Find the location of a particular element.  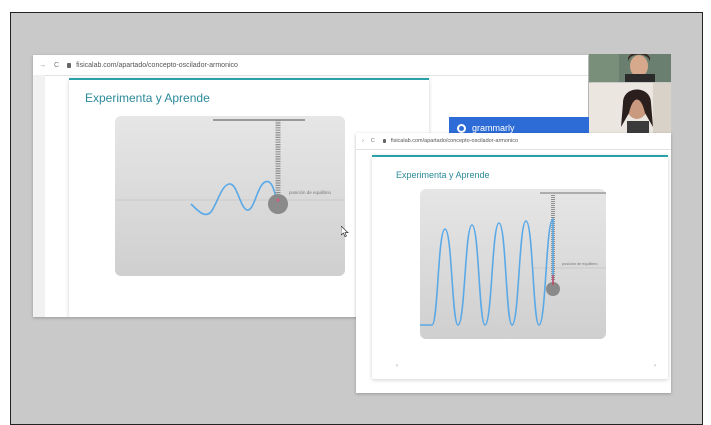

lock-icon is located at coordinates (69, 65).